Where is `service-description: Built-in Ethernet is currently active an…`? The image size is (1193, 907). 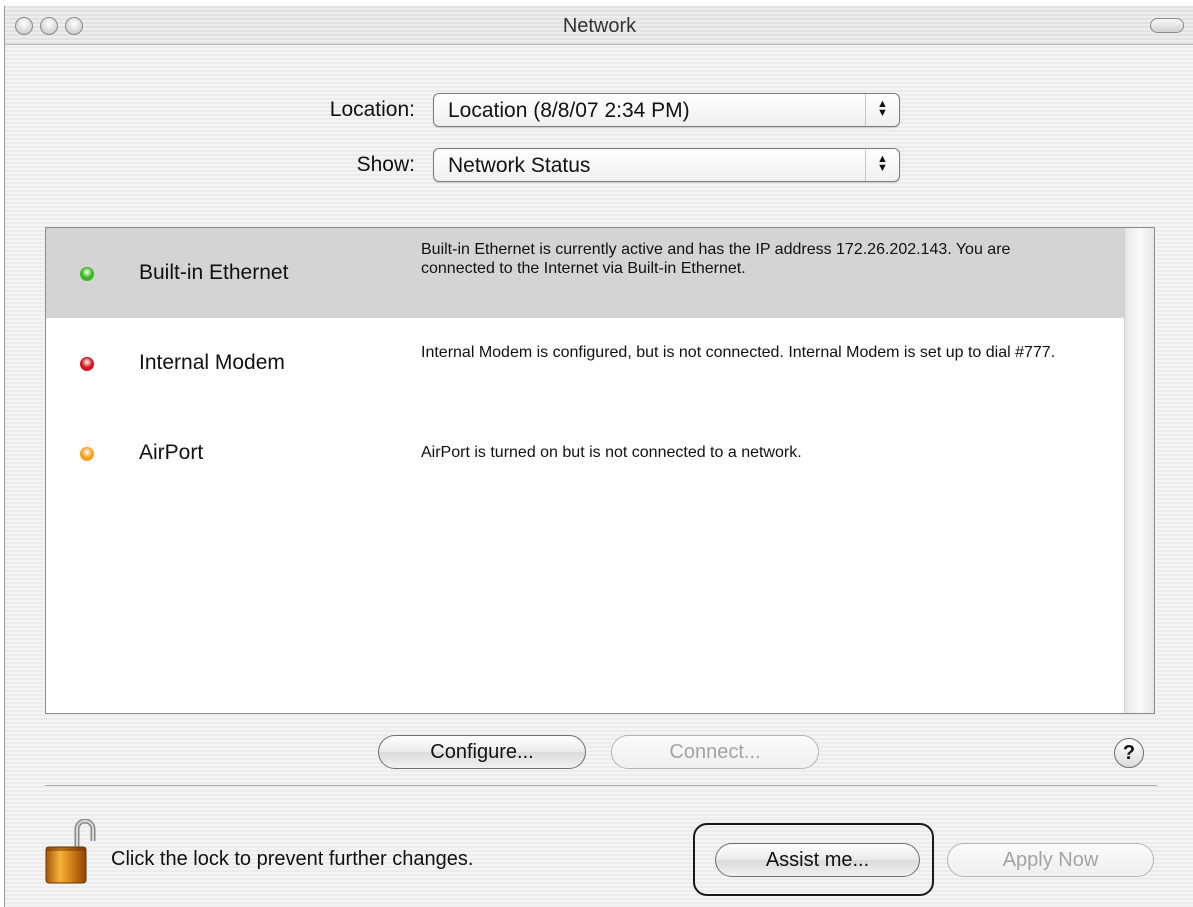 service-description: Built-in Ethernet is currently active an… is located at coordinates (716, 259).